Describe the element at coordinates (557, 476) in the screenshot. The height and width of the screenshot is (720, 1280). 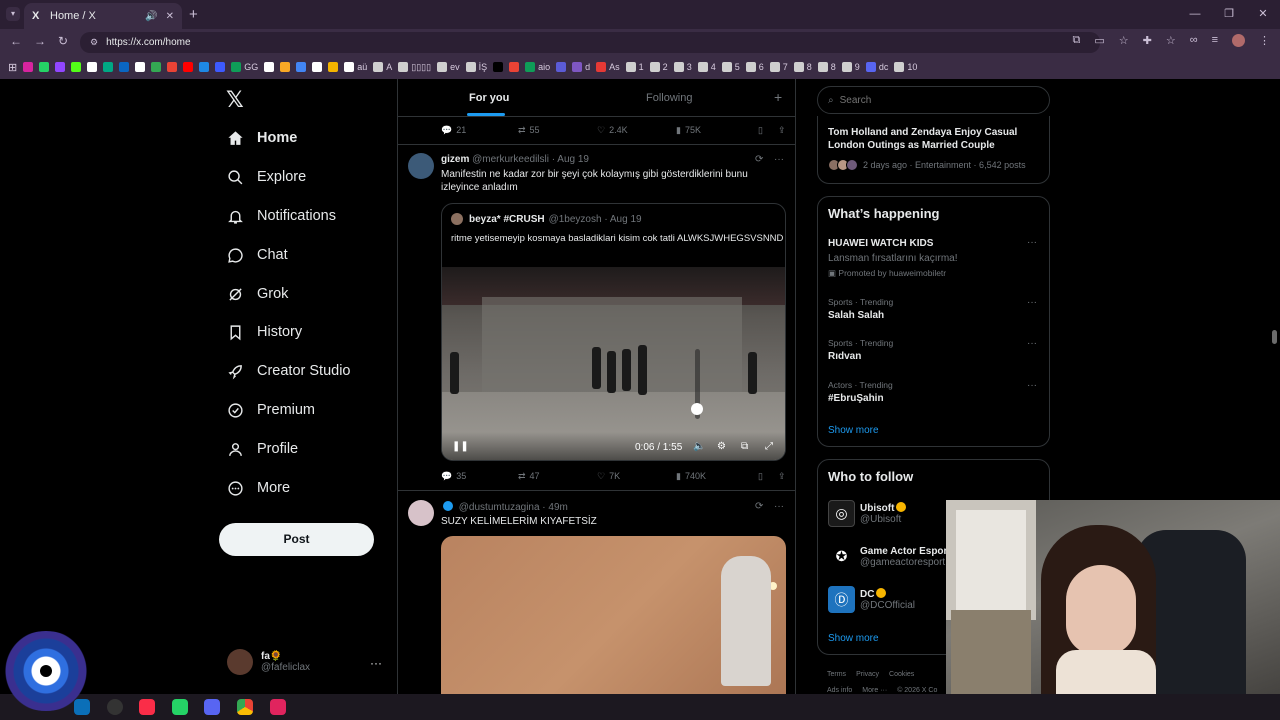
I see `repost-button: ⇄ 47` at that location.